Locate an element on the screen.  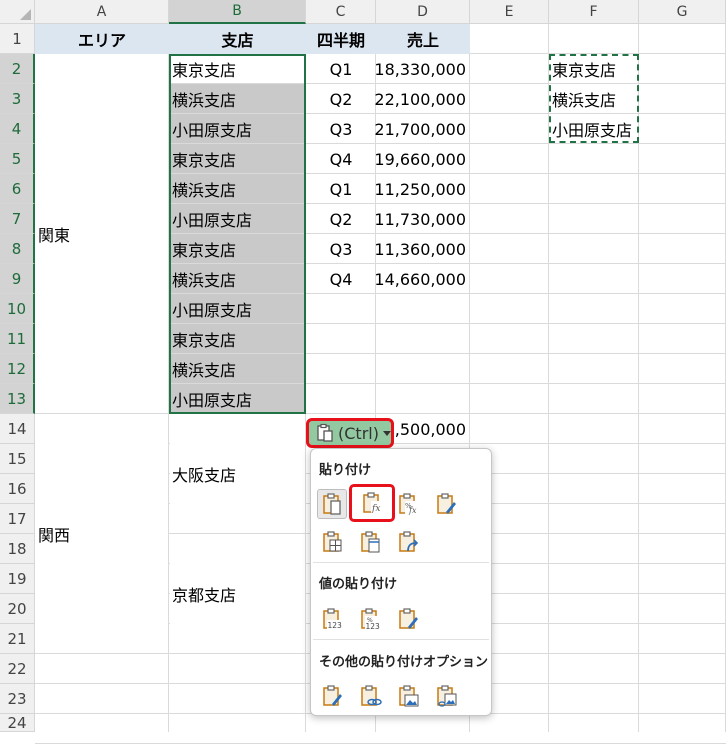
cell-c2: Q1 is located at coordinates (341, 69).